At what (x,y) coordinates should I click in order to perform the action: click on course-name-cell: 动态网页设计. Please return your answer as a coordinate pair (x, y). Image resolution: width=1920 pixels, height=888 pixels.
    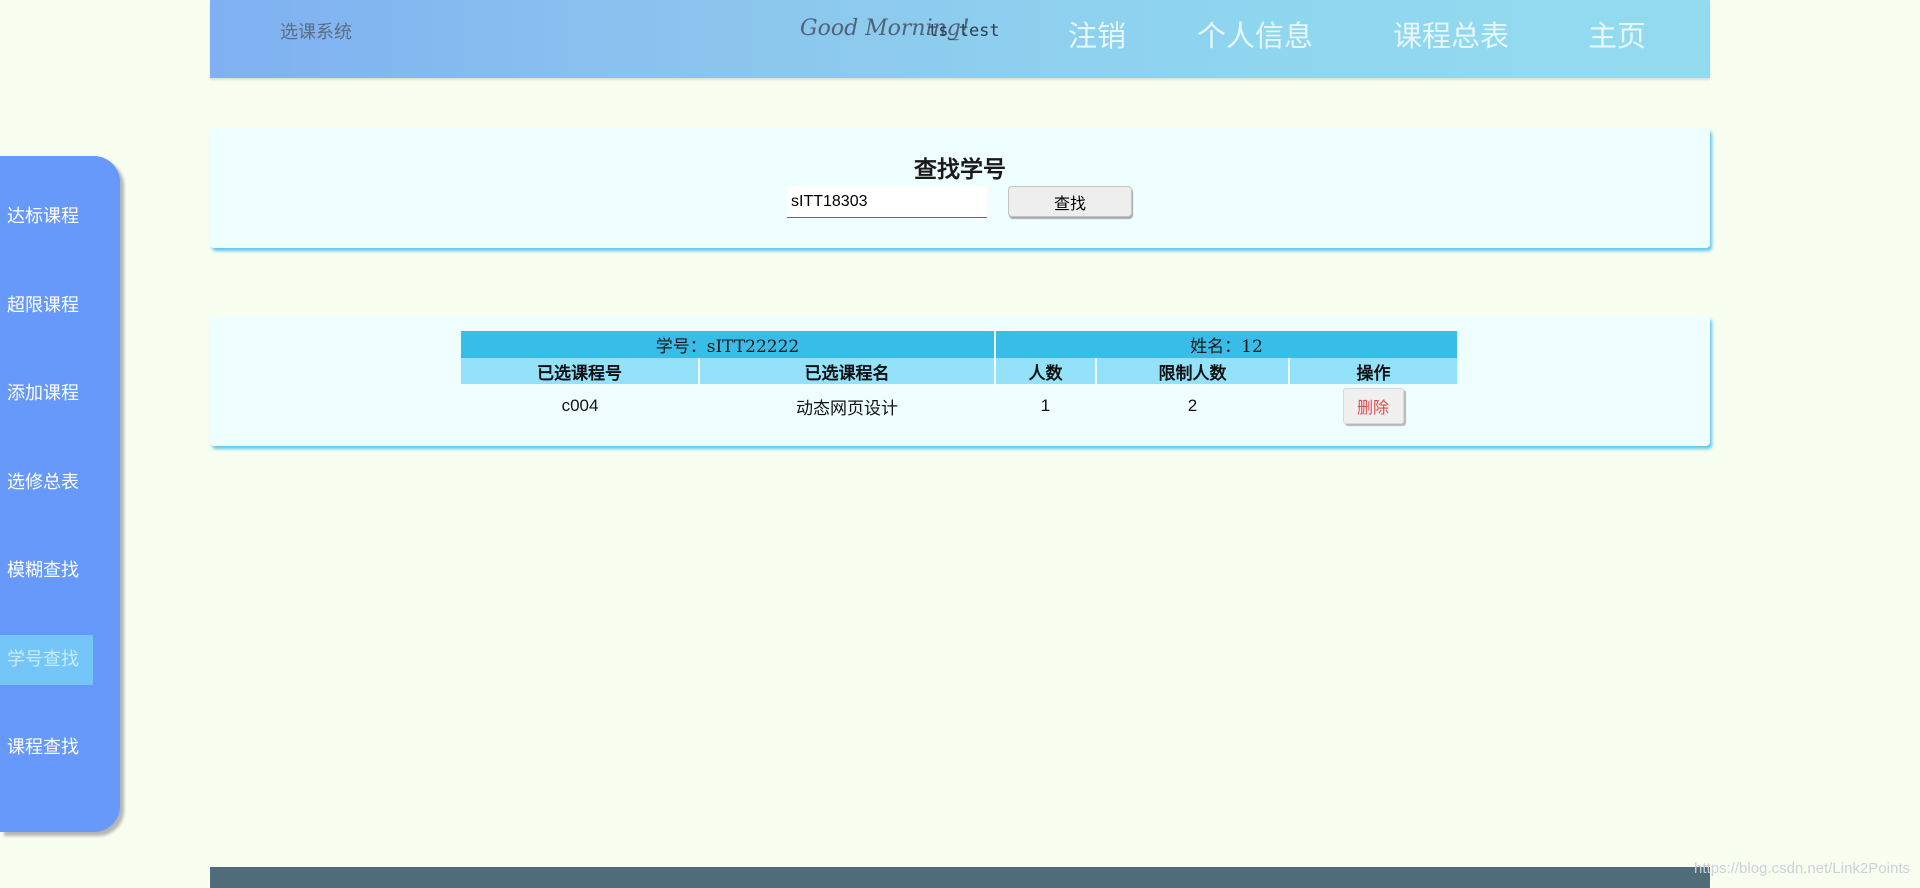
    Looking at the image, I should click on (847, 408).